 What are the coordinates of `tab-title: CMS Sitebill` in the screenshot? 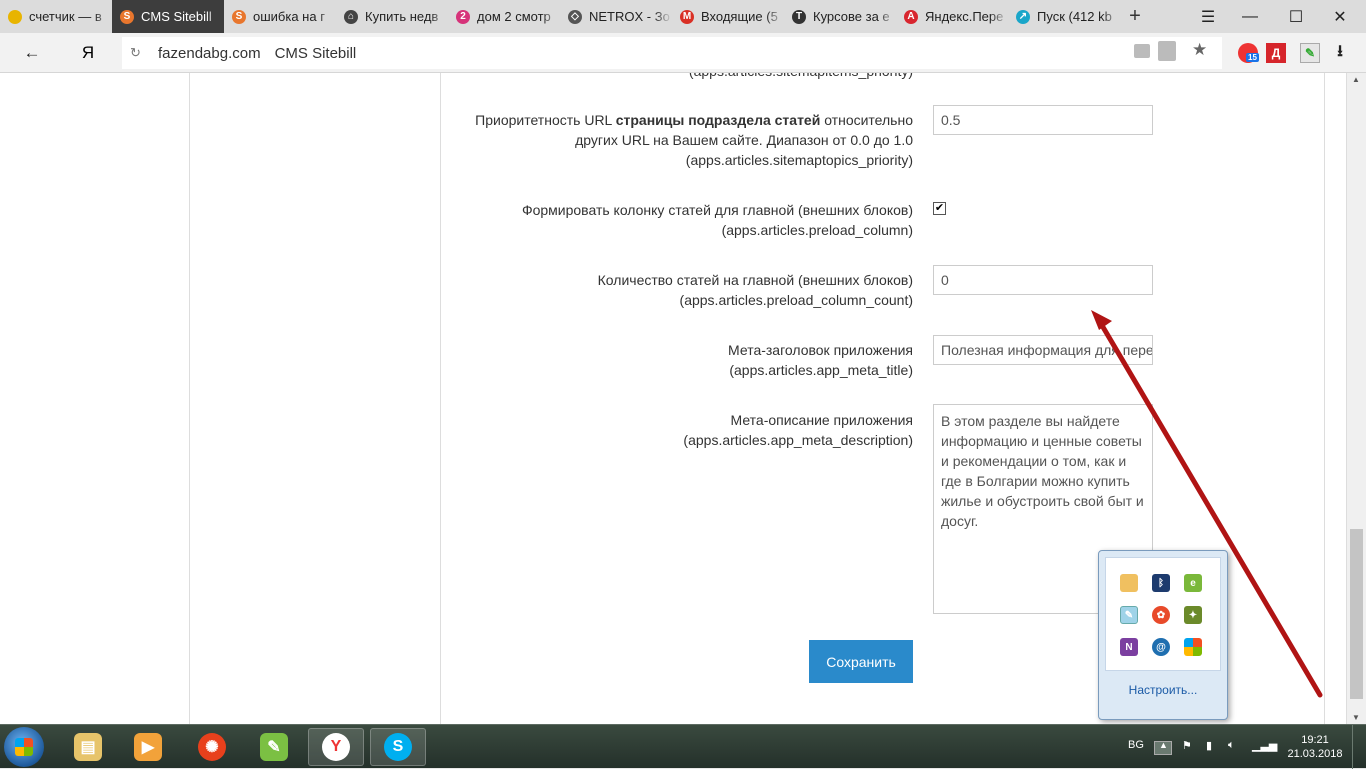 It's located at (176, 16).